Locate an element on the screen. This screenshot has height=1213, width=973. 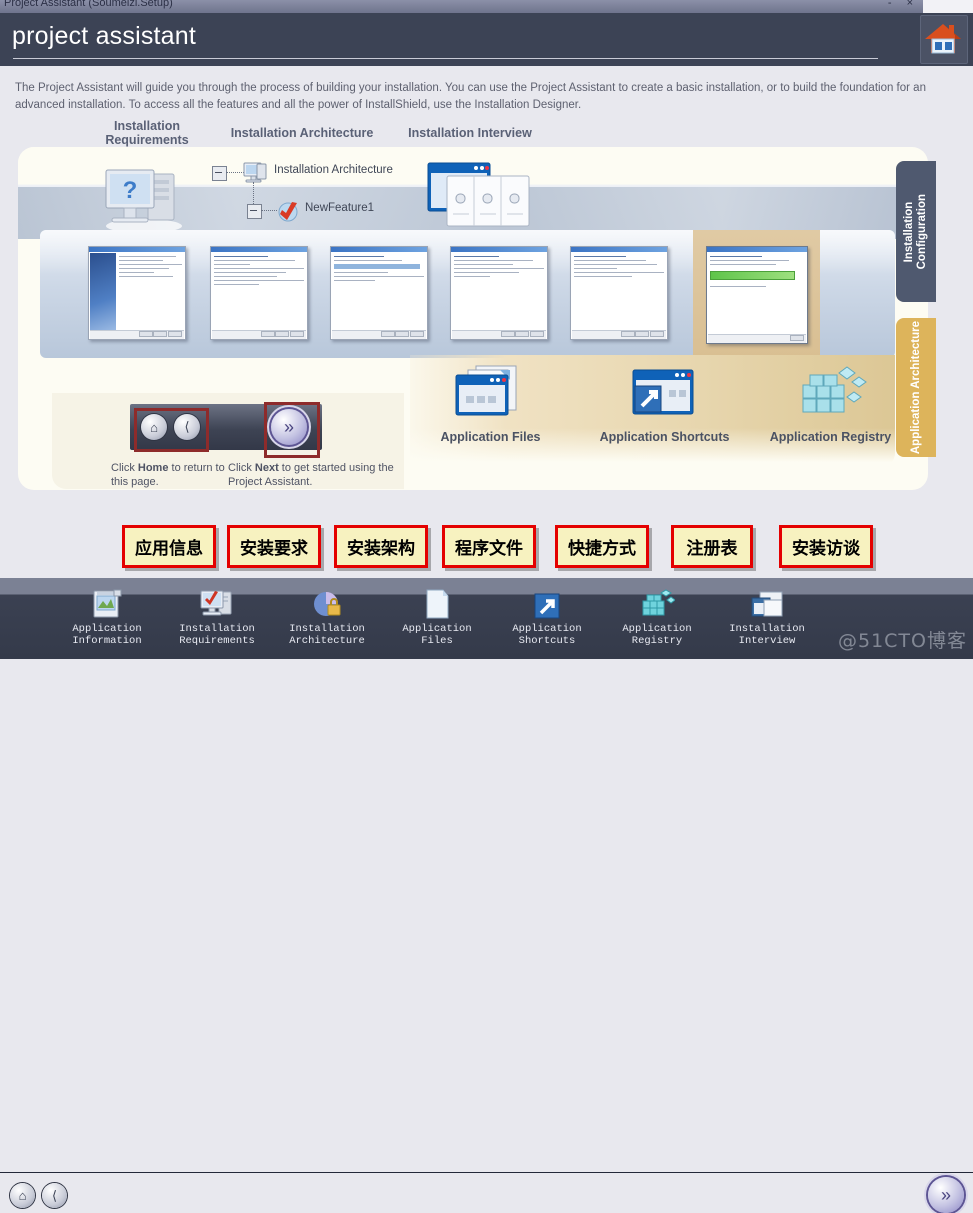
tree-root-expander is located at coordinates (219, 173).